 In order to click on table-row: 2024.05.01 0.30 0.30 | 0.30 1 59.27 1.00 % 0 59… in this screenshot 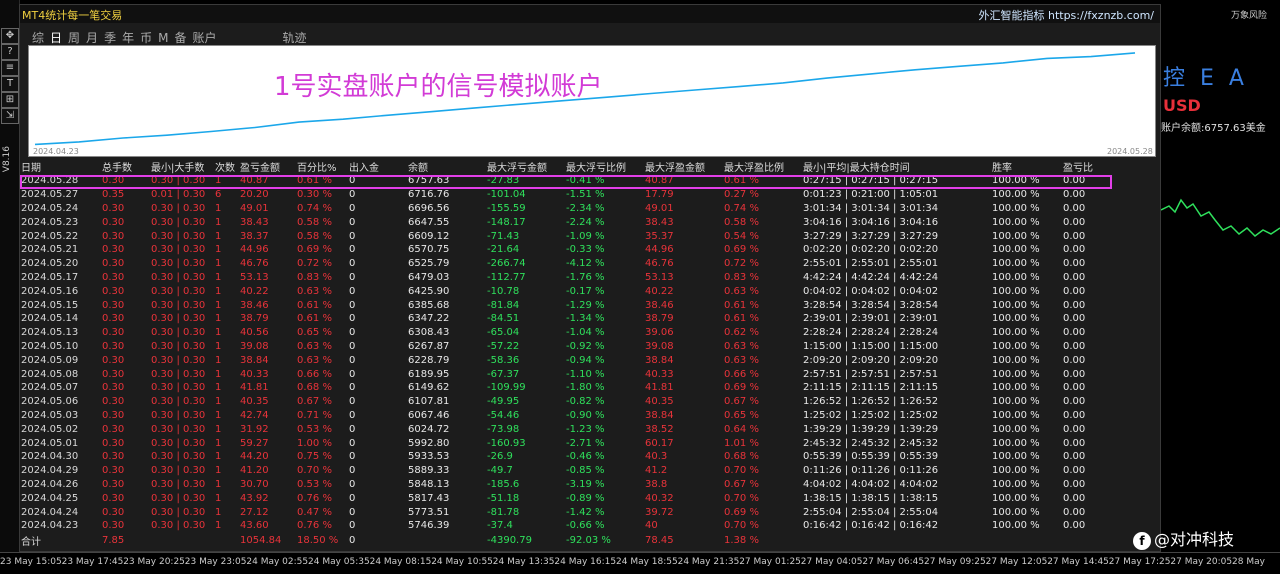, I will do `click(556, 443)`.